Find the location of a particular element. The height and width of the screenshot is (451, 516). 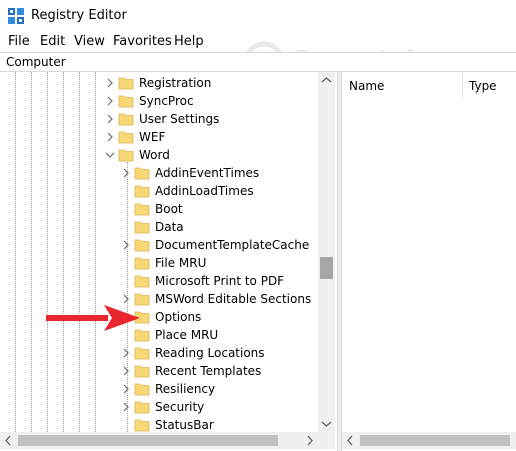

tree-item: DocumentTemplateCache is located at coordinates (228, 245).